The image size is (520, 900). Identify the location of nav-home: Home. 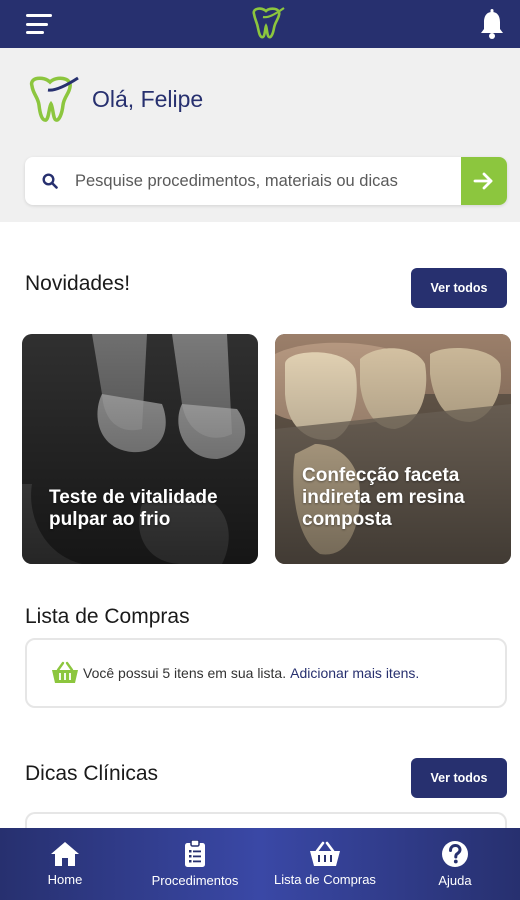
(65, 864).